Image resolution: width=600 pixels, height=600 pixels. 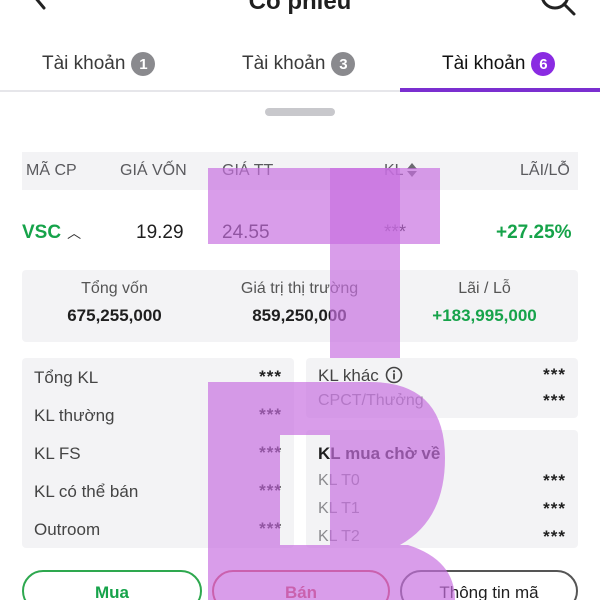 What do you see at coordinates (442, 401) in the screenshot?
I see `list-item: CPCT/Thưởng ***` at bounding box center [442, 401].